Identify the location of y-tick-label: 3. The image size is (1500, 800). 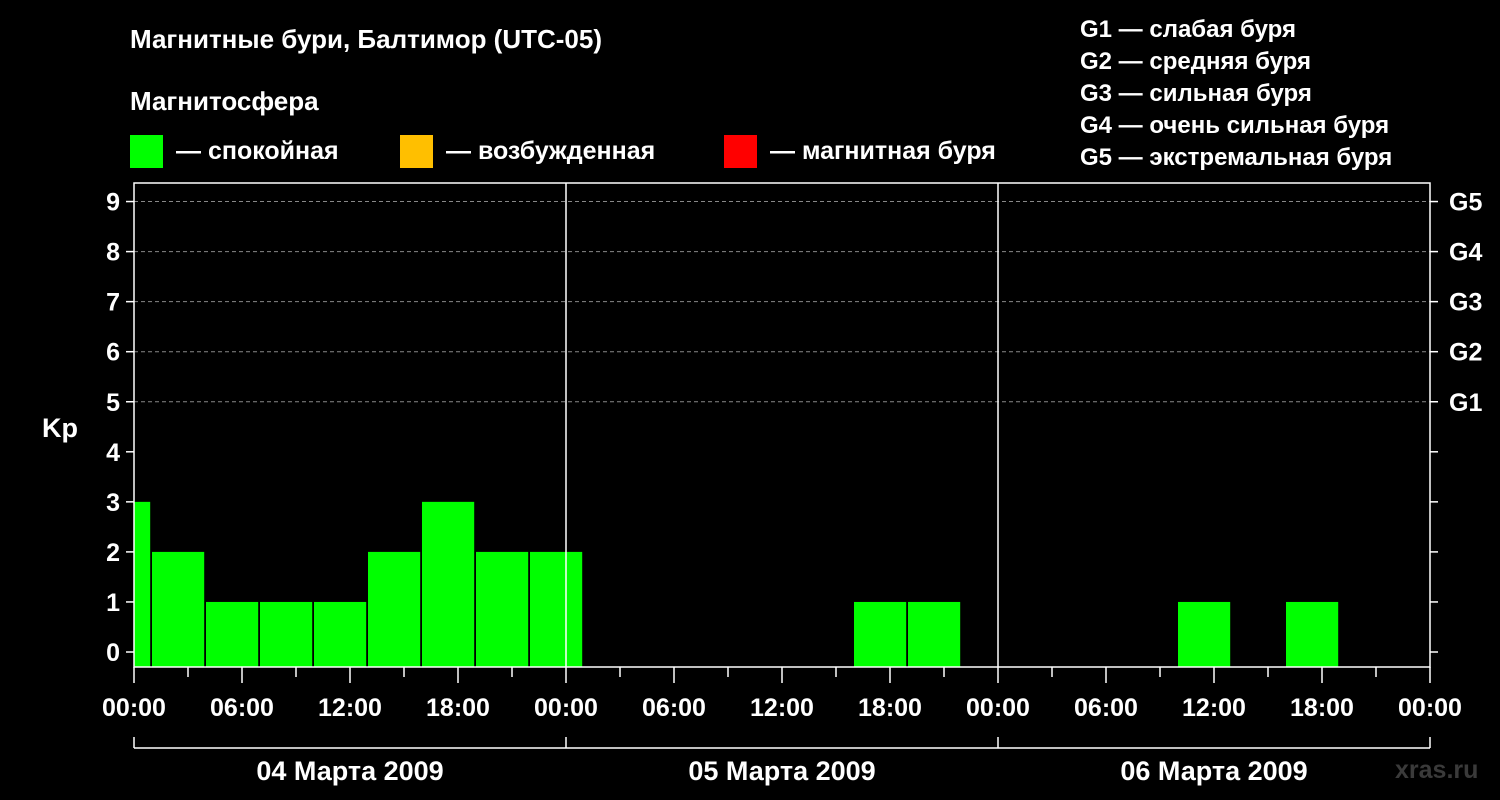
(113, 503).